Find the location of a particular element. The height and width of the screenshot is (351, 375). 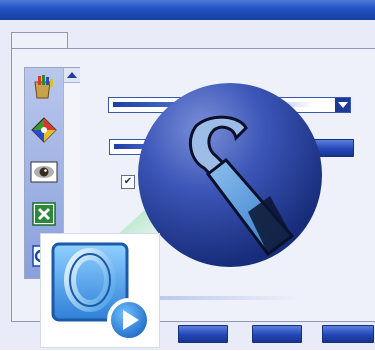

eye-icon is located at coordinates (44, 172).